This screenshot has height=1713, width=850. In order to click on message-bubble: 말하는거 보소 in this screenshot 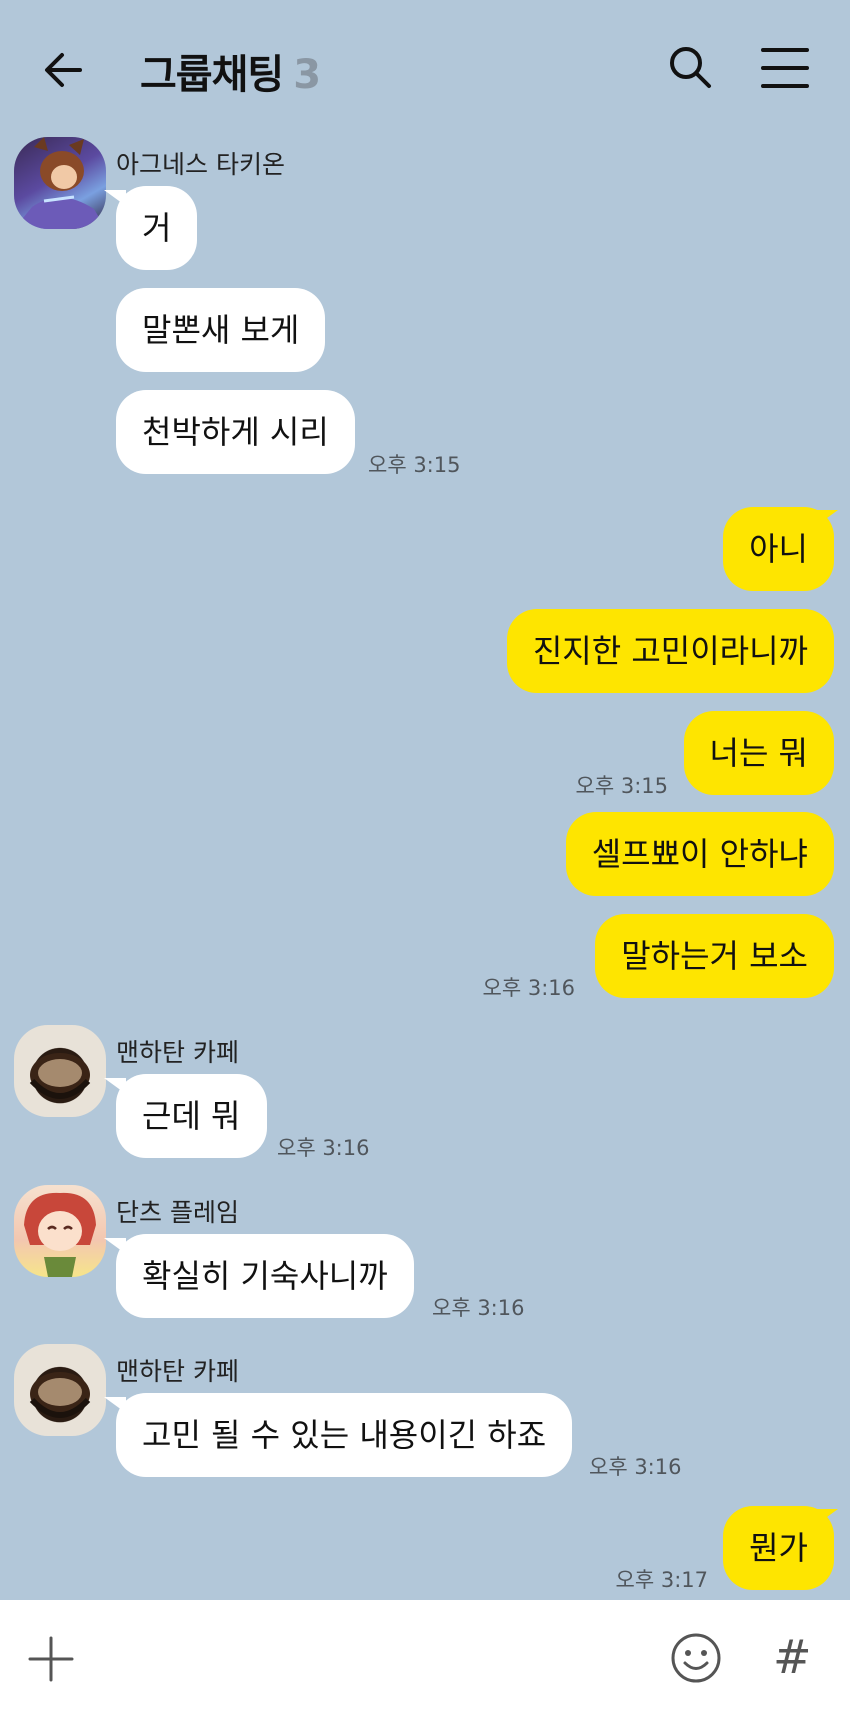, I will do `click(714, 956)`.